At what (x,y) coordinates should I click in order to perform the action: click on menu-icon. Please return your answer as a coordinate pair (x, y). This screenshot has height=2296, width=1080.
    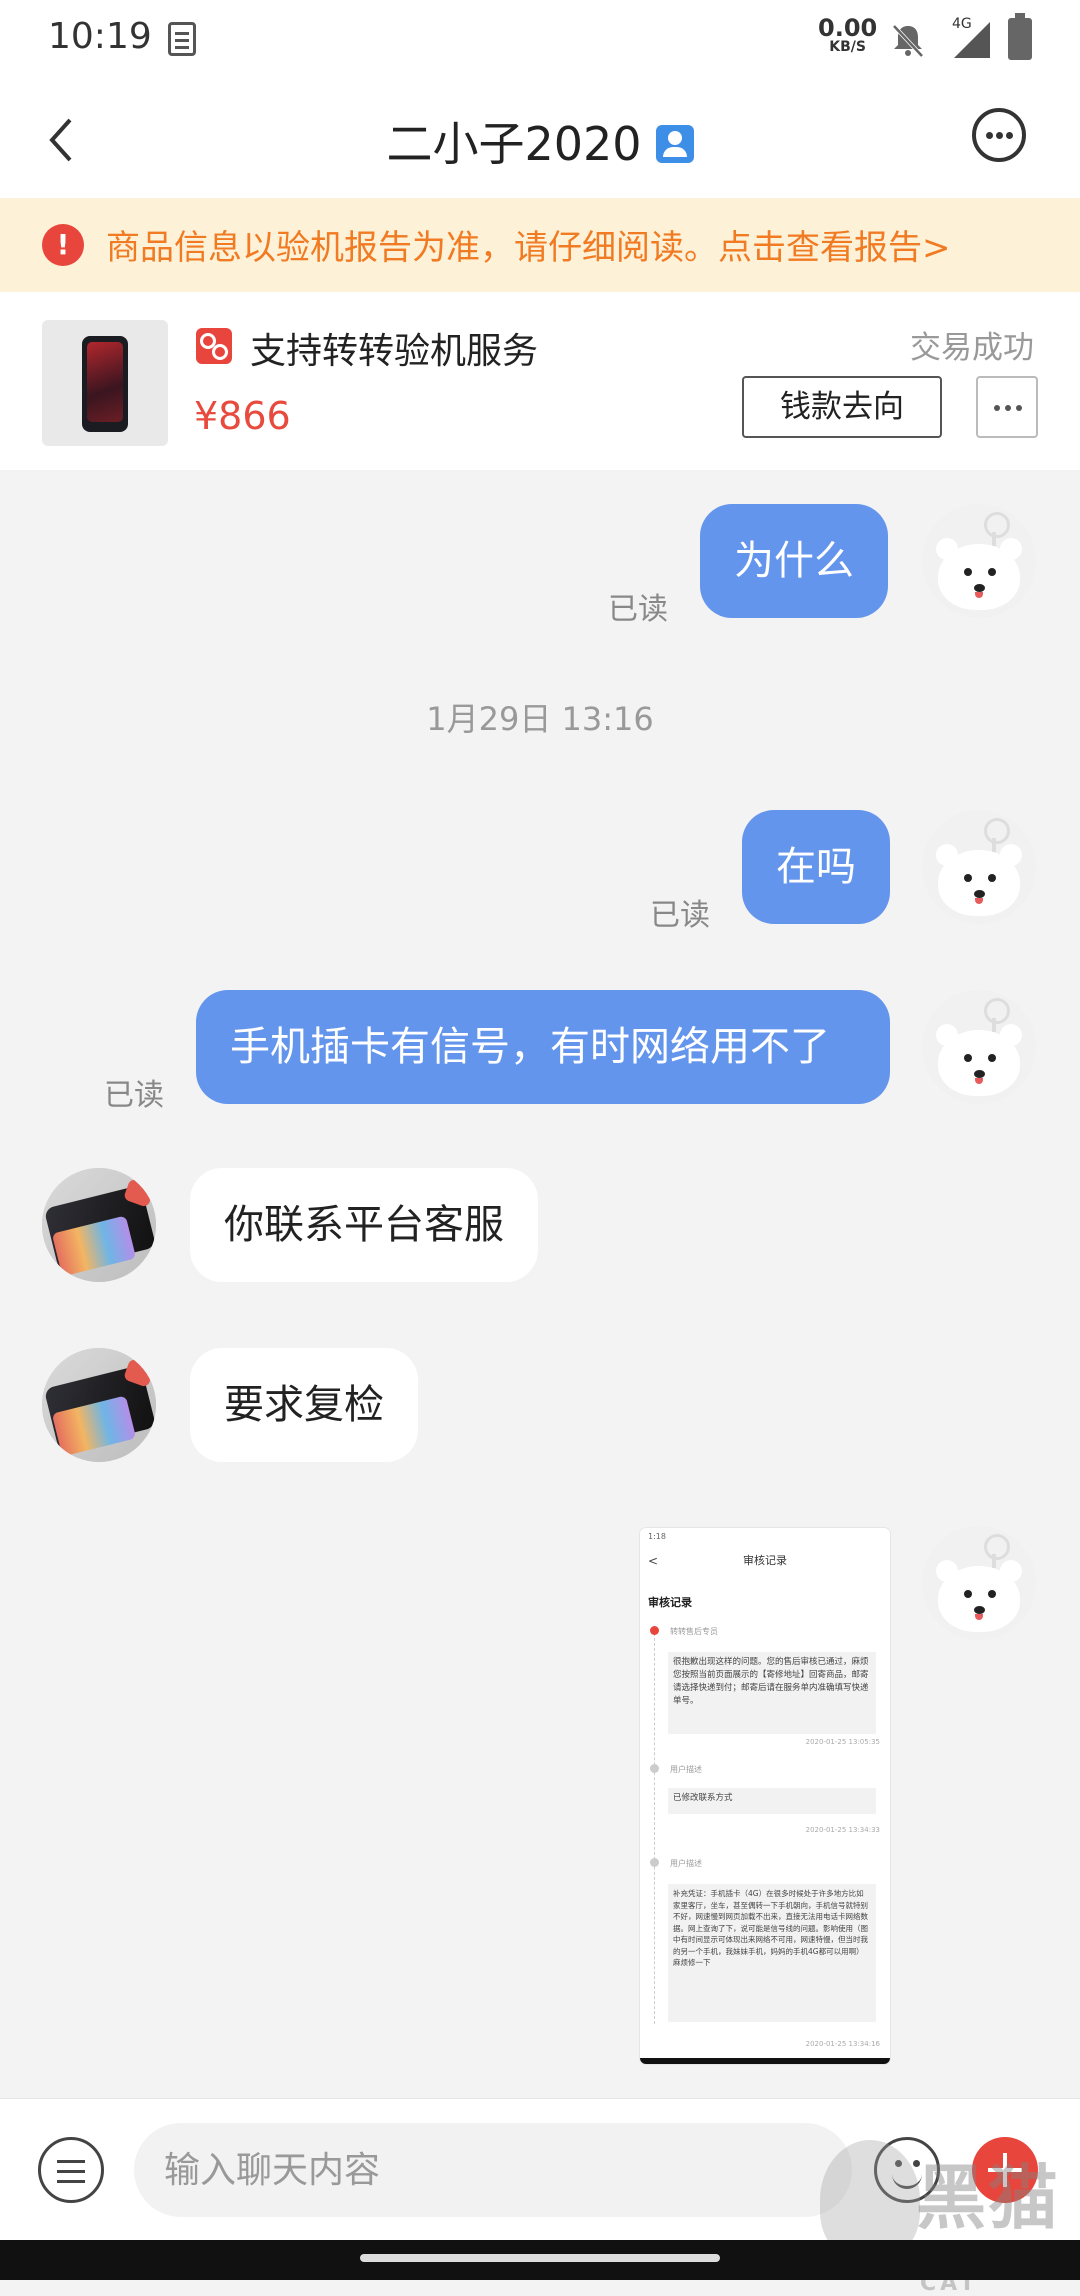
    Looking at the image, I should click on (71, 2170).